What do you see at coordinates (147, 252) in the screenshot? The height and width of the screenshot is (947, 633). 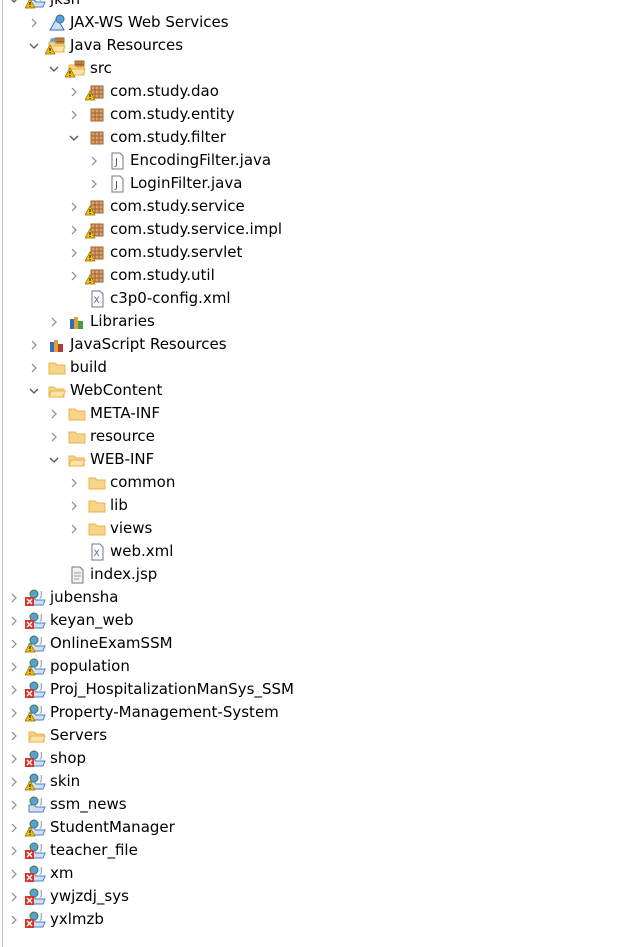 I see `tree-item-com-study-servlet: com.study.servlet` at bounding box center [147, 252].